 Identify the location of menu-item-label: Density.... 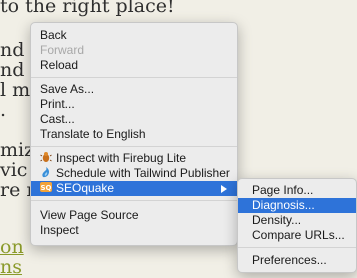
(277, 220).